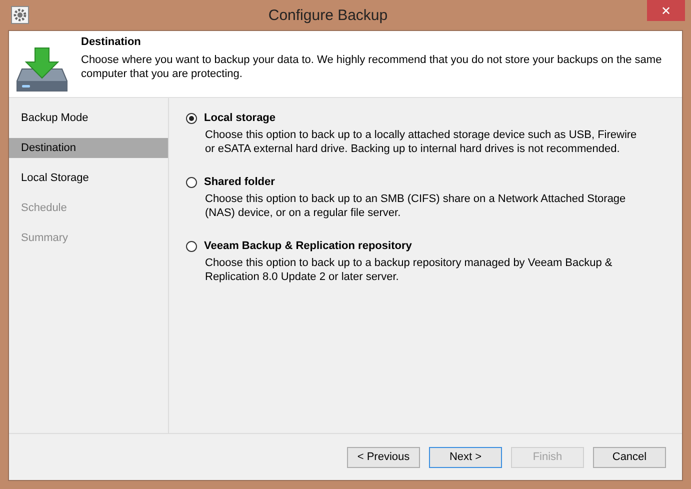  I want to click on gear-icon, so click(20, 15).